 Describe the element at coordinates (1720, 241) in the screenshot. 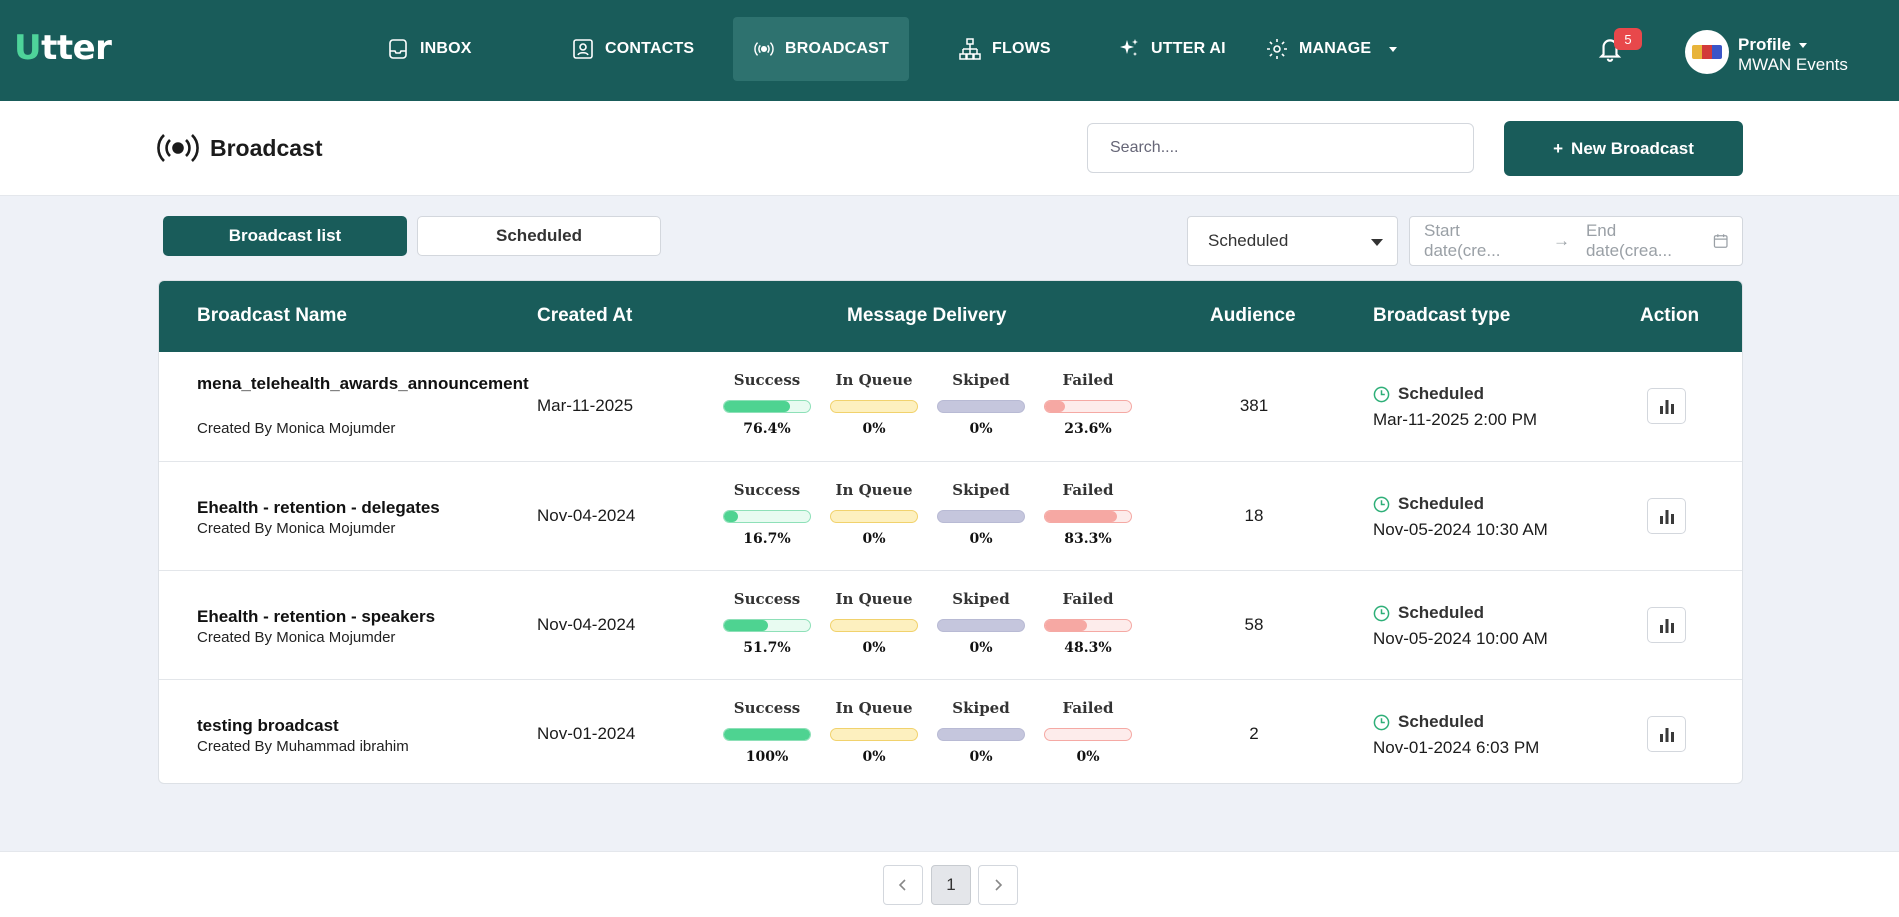

I see `calendar-icon` at that location.